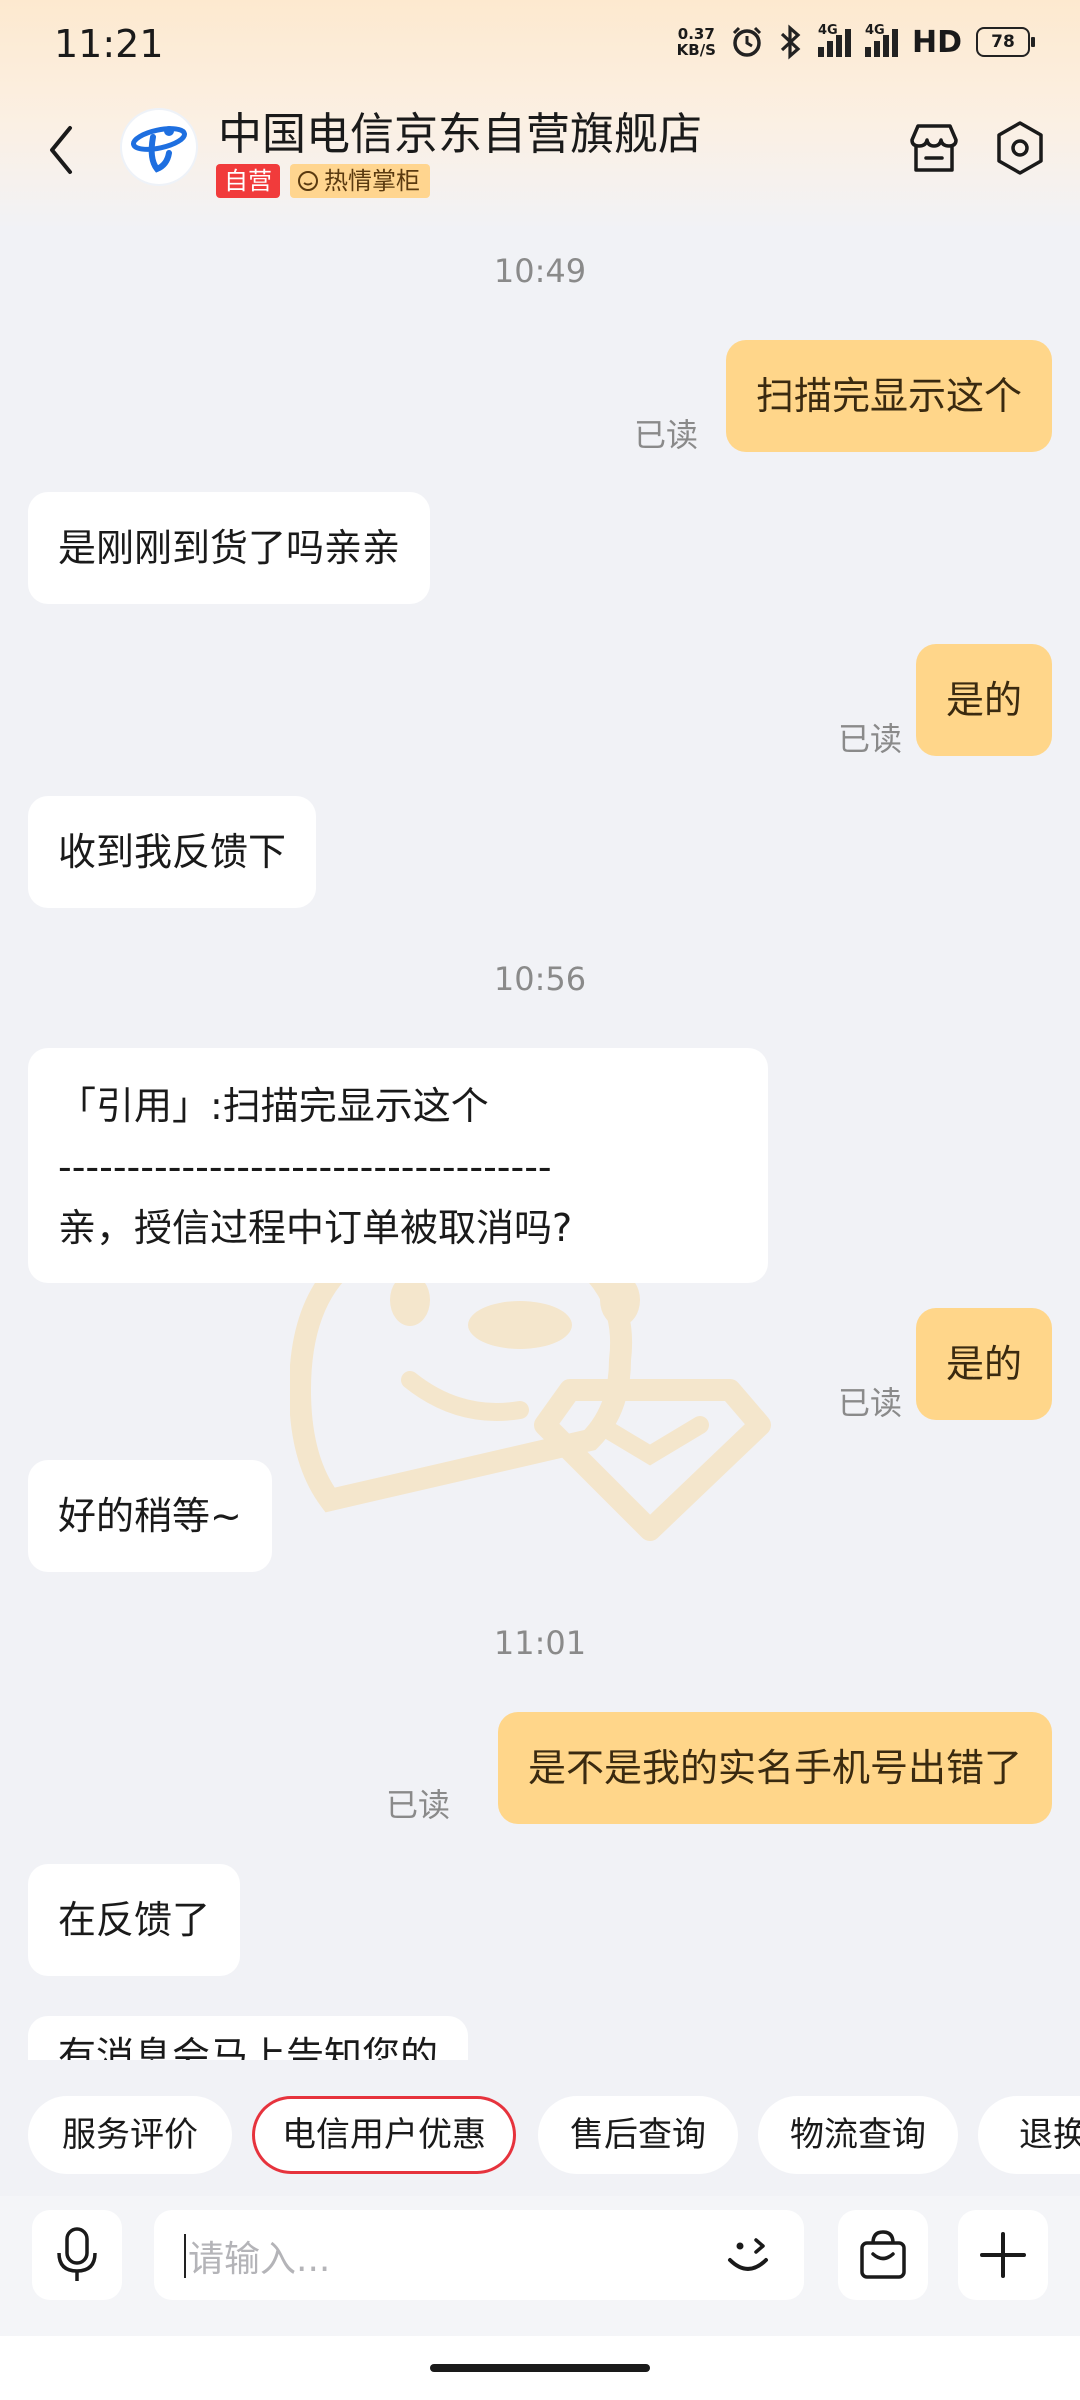 Image resolution: width=1080 pixels, height=2400 pixels. I want to click on plus-icon, so click(1003, 2255).